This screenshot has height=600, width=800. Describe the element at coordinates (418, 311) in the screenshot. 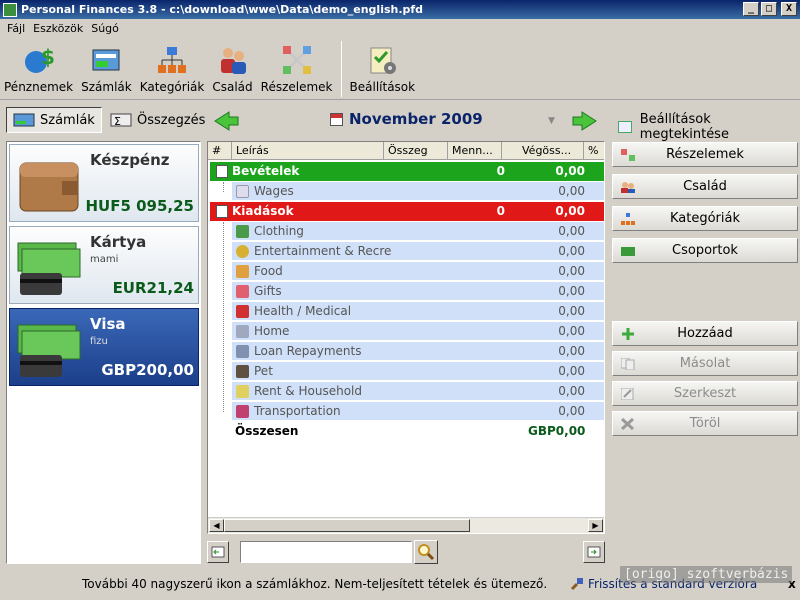

I see `category-row-health: Health / Medical 0,00` at that location.